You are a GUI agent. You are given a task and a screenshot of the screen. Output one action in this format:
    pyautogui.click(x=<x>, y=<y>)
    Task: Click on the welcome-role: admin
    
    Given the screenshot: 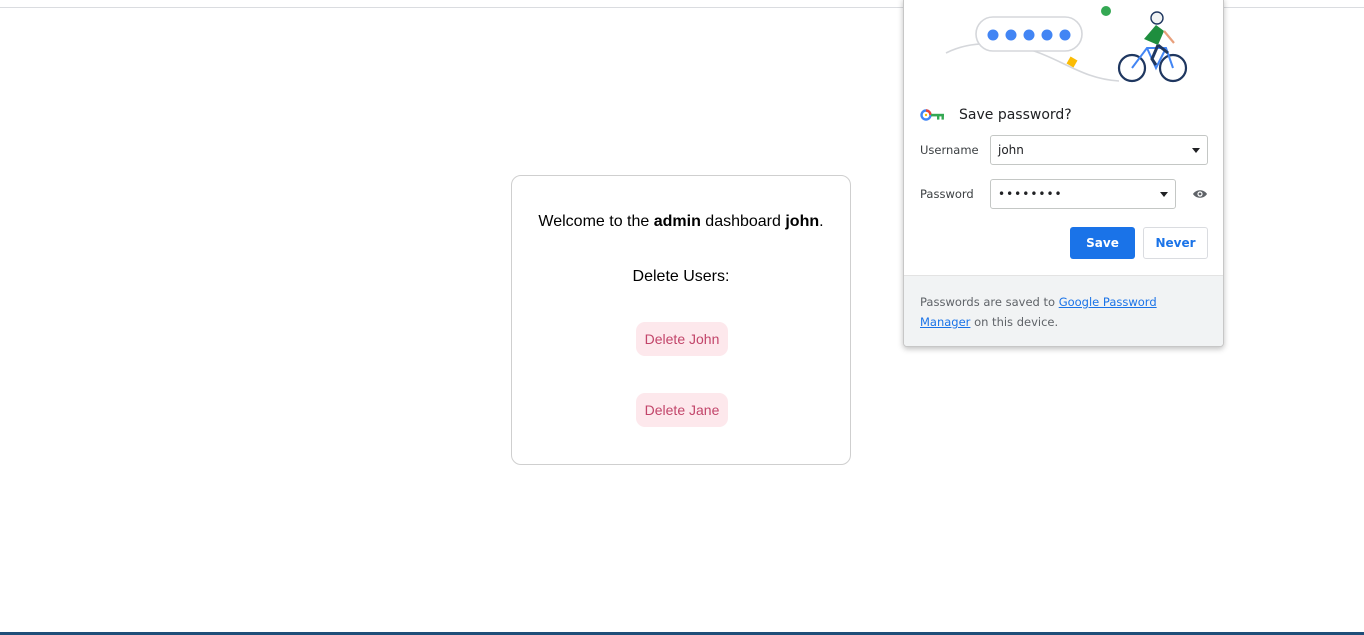 What is the action you would take?
    pyautogui.click(x=677, y=221)
    